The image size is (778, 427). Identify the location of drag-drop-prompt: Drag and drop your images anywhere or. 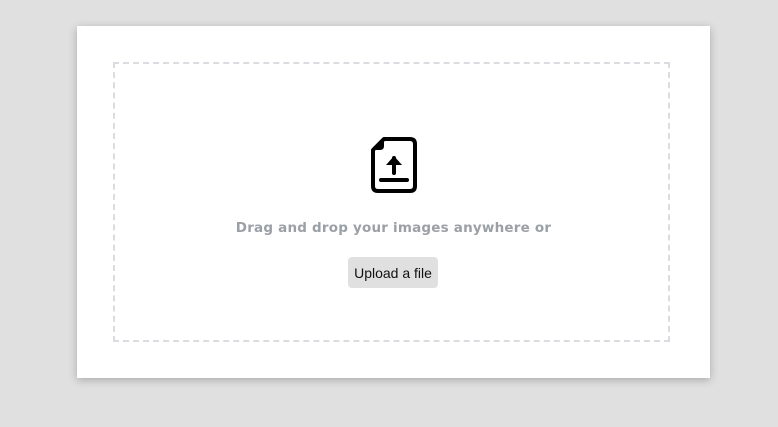
(393, 228).